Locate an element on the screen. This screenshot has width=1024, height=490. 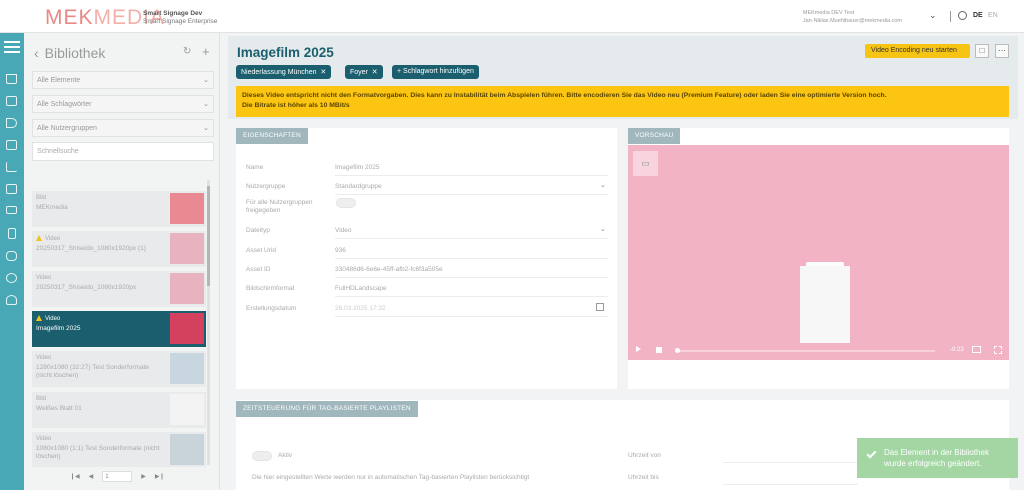
list-item: Video 20250317_Shiseido_1080x1920px (1) is located at coordinates (119, 249).